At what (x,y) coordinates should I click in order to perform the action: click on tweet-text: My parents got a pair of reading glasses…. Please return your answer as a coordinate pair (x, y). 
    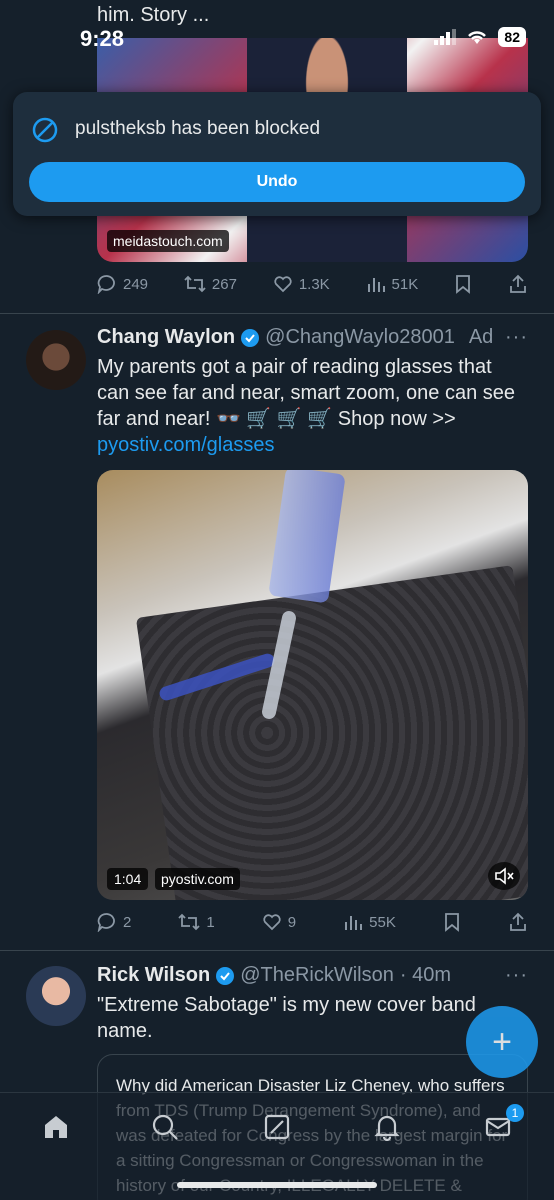
    Looking at the image, I should click on (306, 393).